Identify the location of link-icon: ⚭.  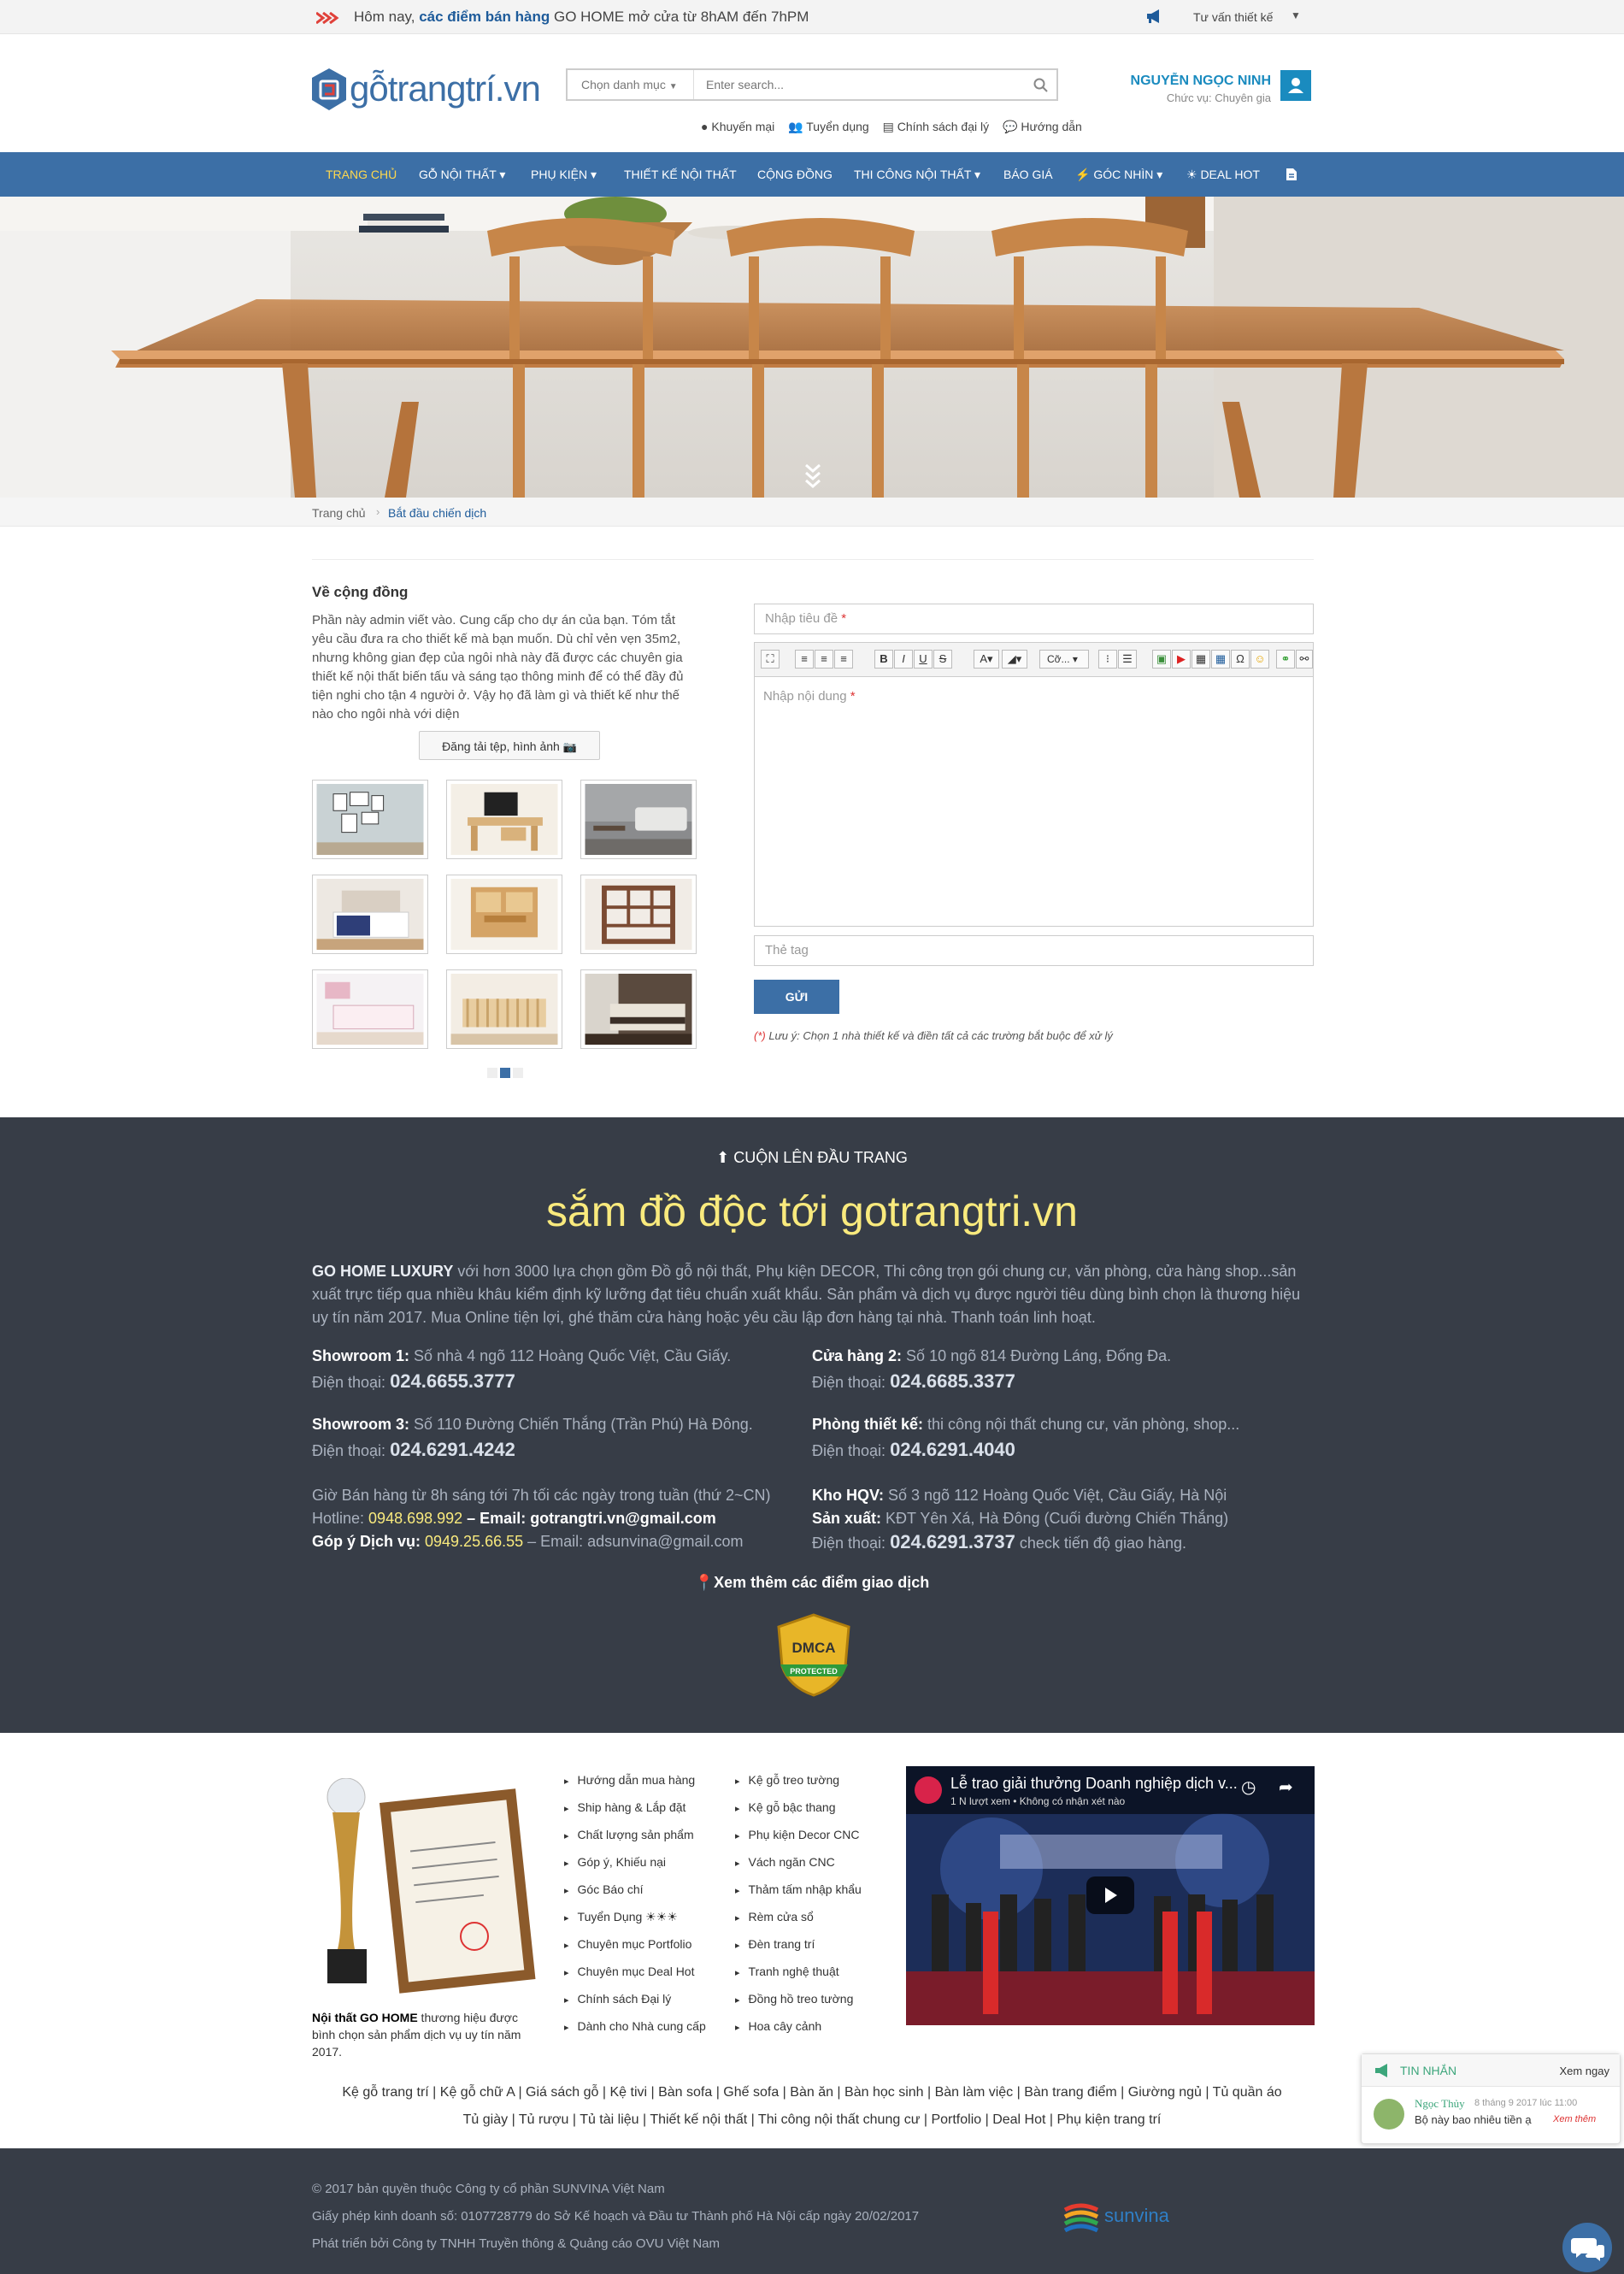
(1285, 660).